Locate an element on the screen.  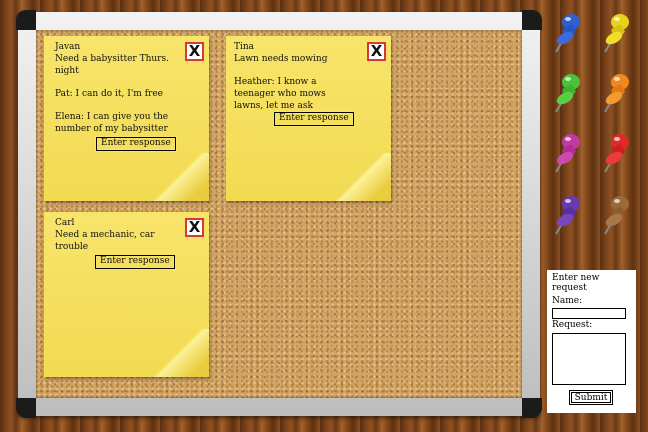
note-request: Need a mechanic, car trouble is located at coordinates (105, 241).